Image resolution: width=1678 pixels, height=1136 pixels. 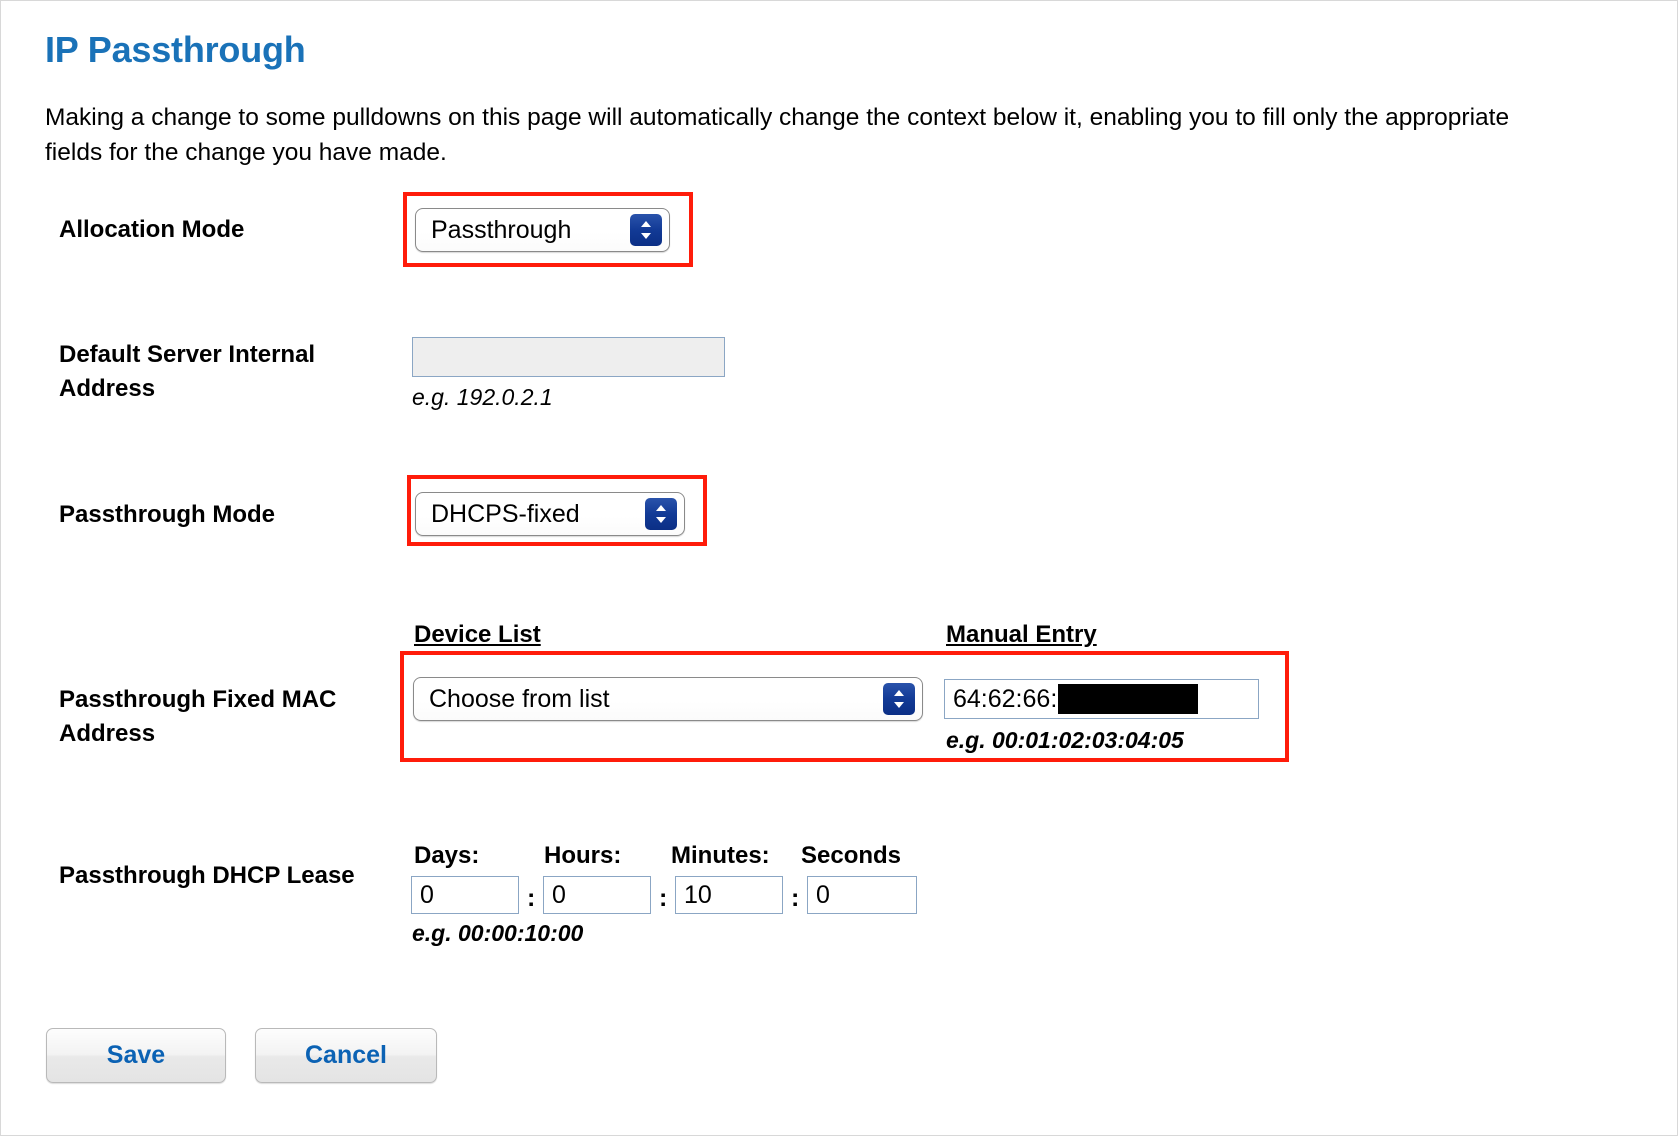 What do you see at coordinates (1128, 699) in the screenshot?
I see `redaction-bar` at bounding box center [1128, 699].